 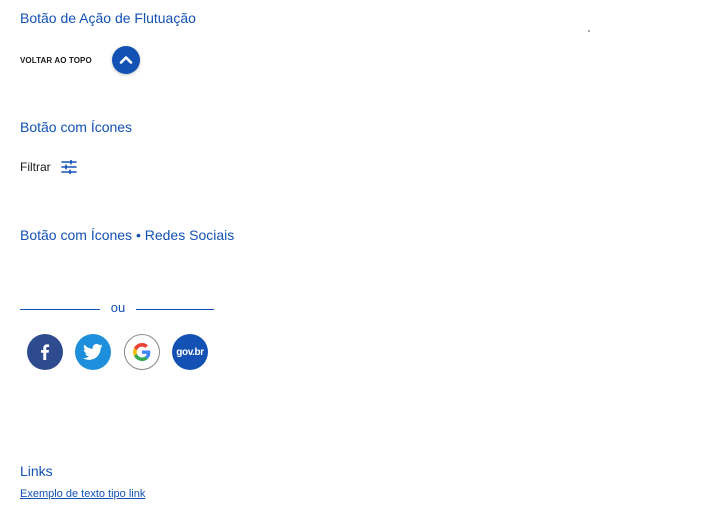 What do you see at coordinates (127, 235) in the screenshot?
I see `social-section-title: Botão com Ícones • Redes Sociais` at bounding box center [127, 235].